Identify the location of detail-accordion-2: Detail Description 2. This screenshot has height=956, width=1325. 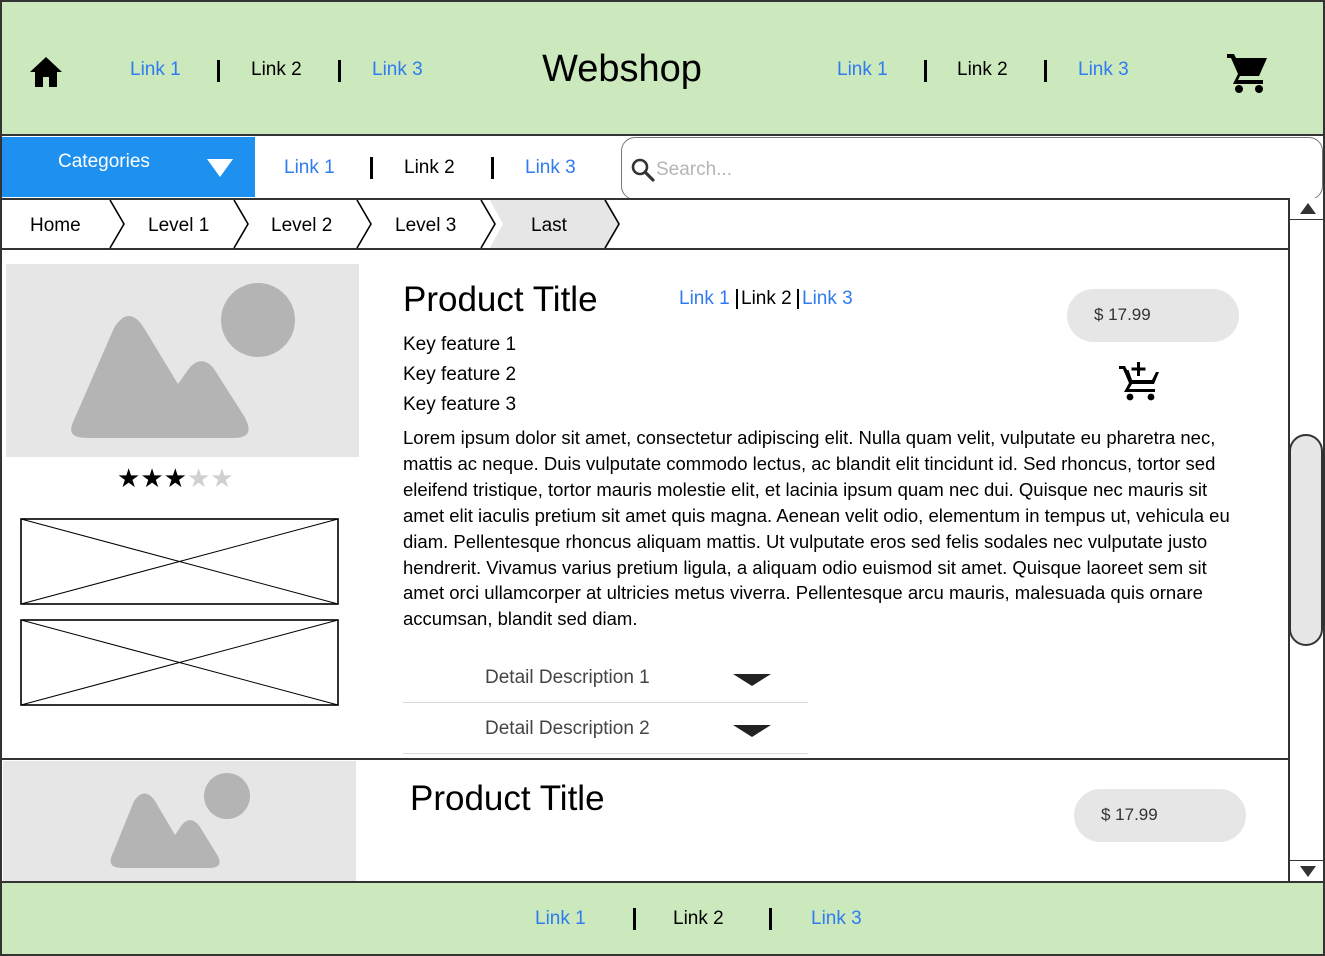
(605, 729).